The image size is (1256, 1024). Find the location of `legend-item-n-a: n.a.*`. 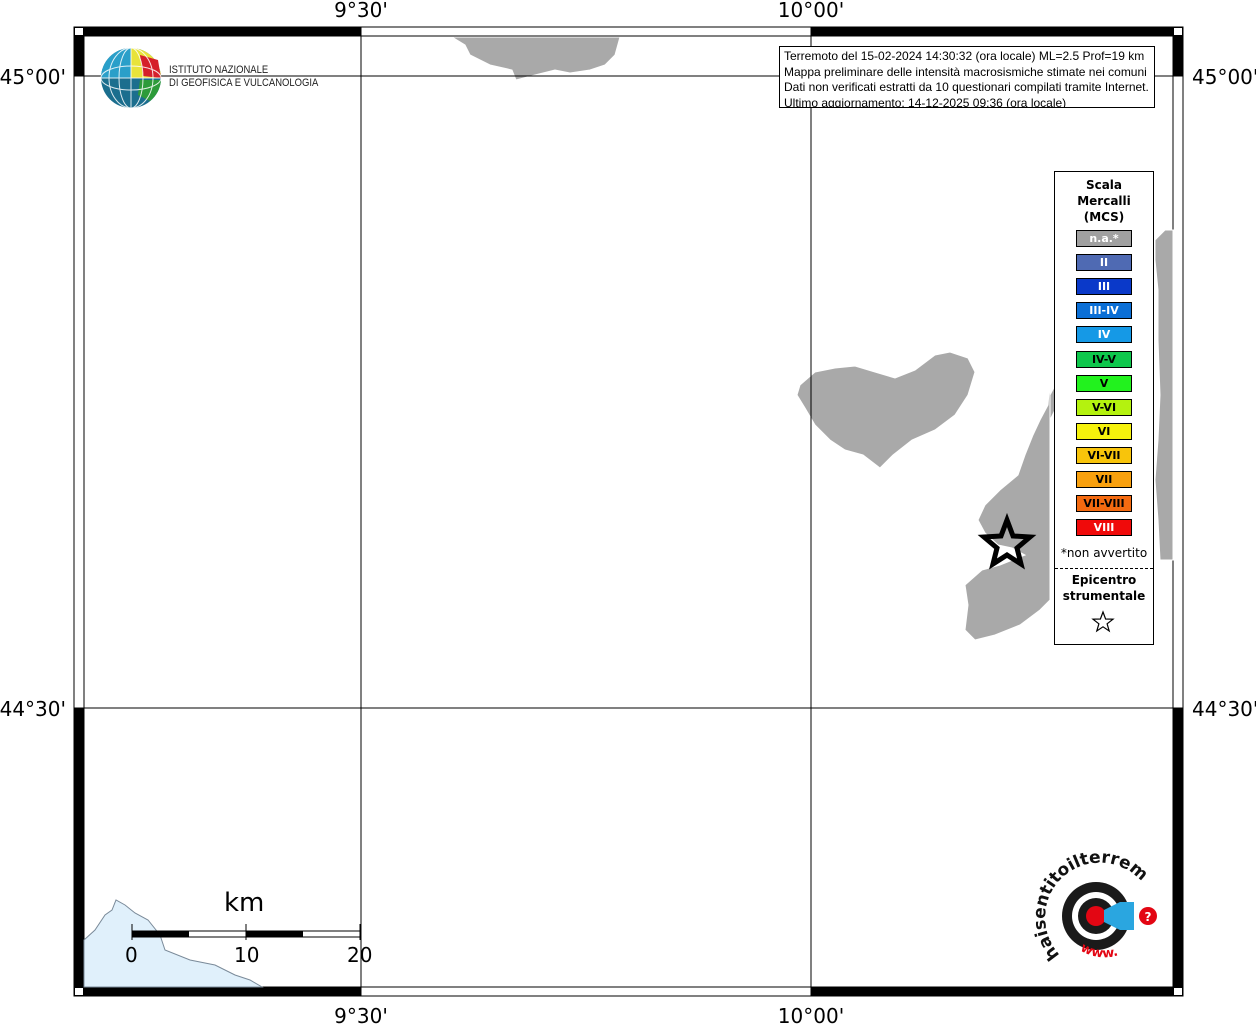

legend-item-n-a: n.a.* is located at coordinates (1104, 238).